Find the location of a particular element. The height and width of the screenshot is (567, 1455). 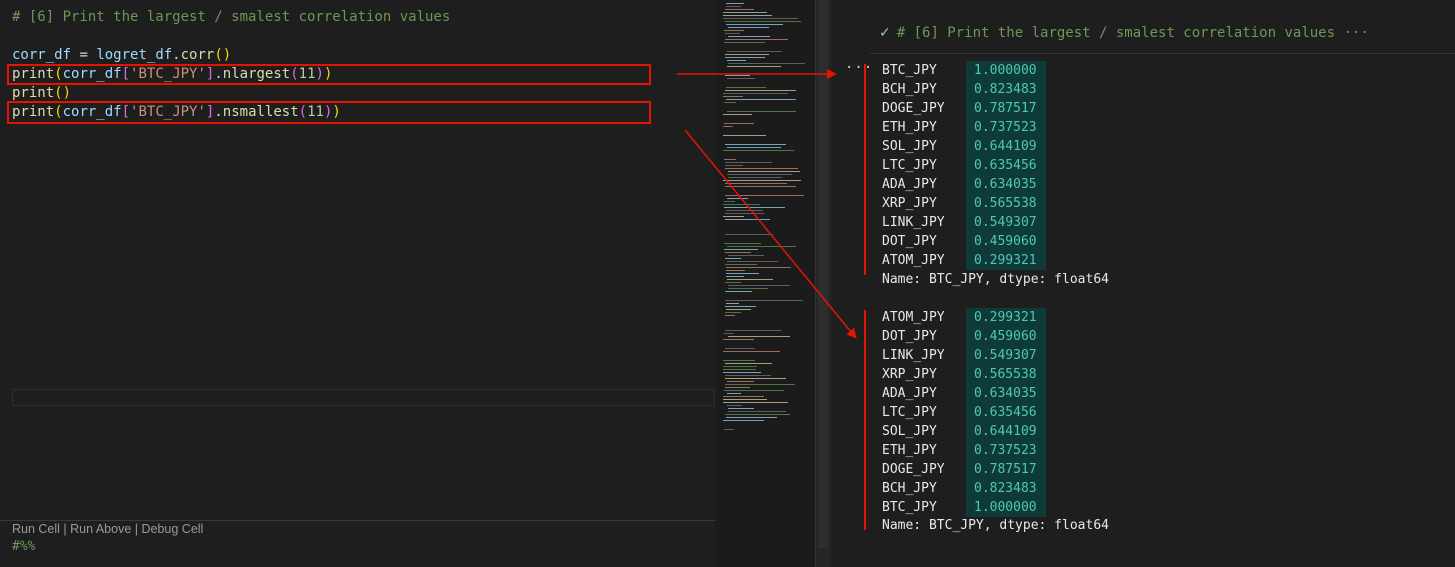

arrow-nsmallest is located at coordinates (770, 234).